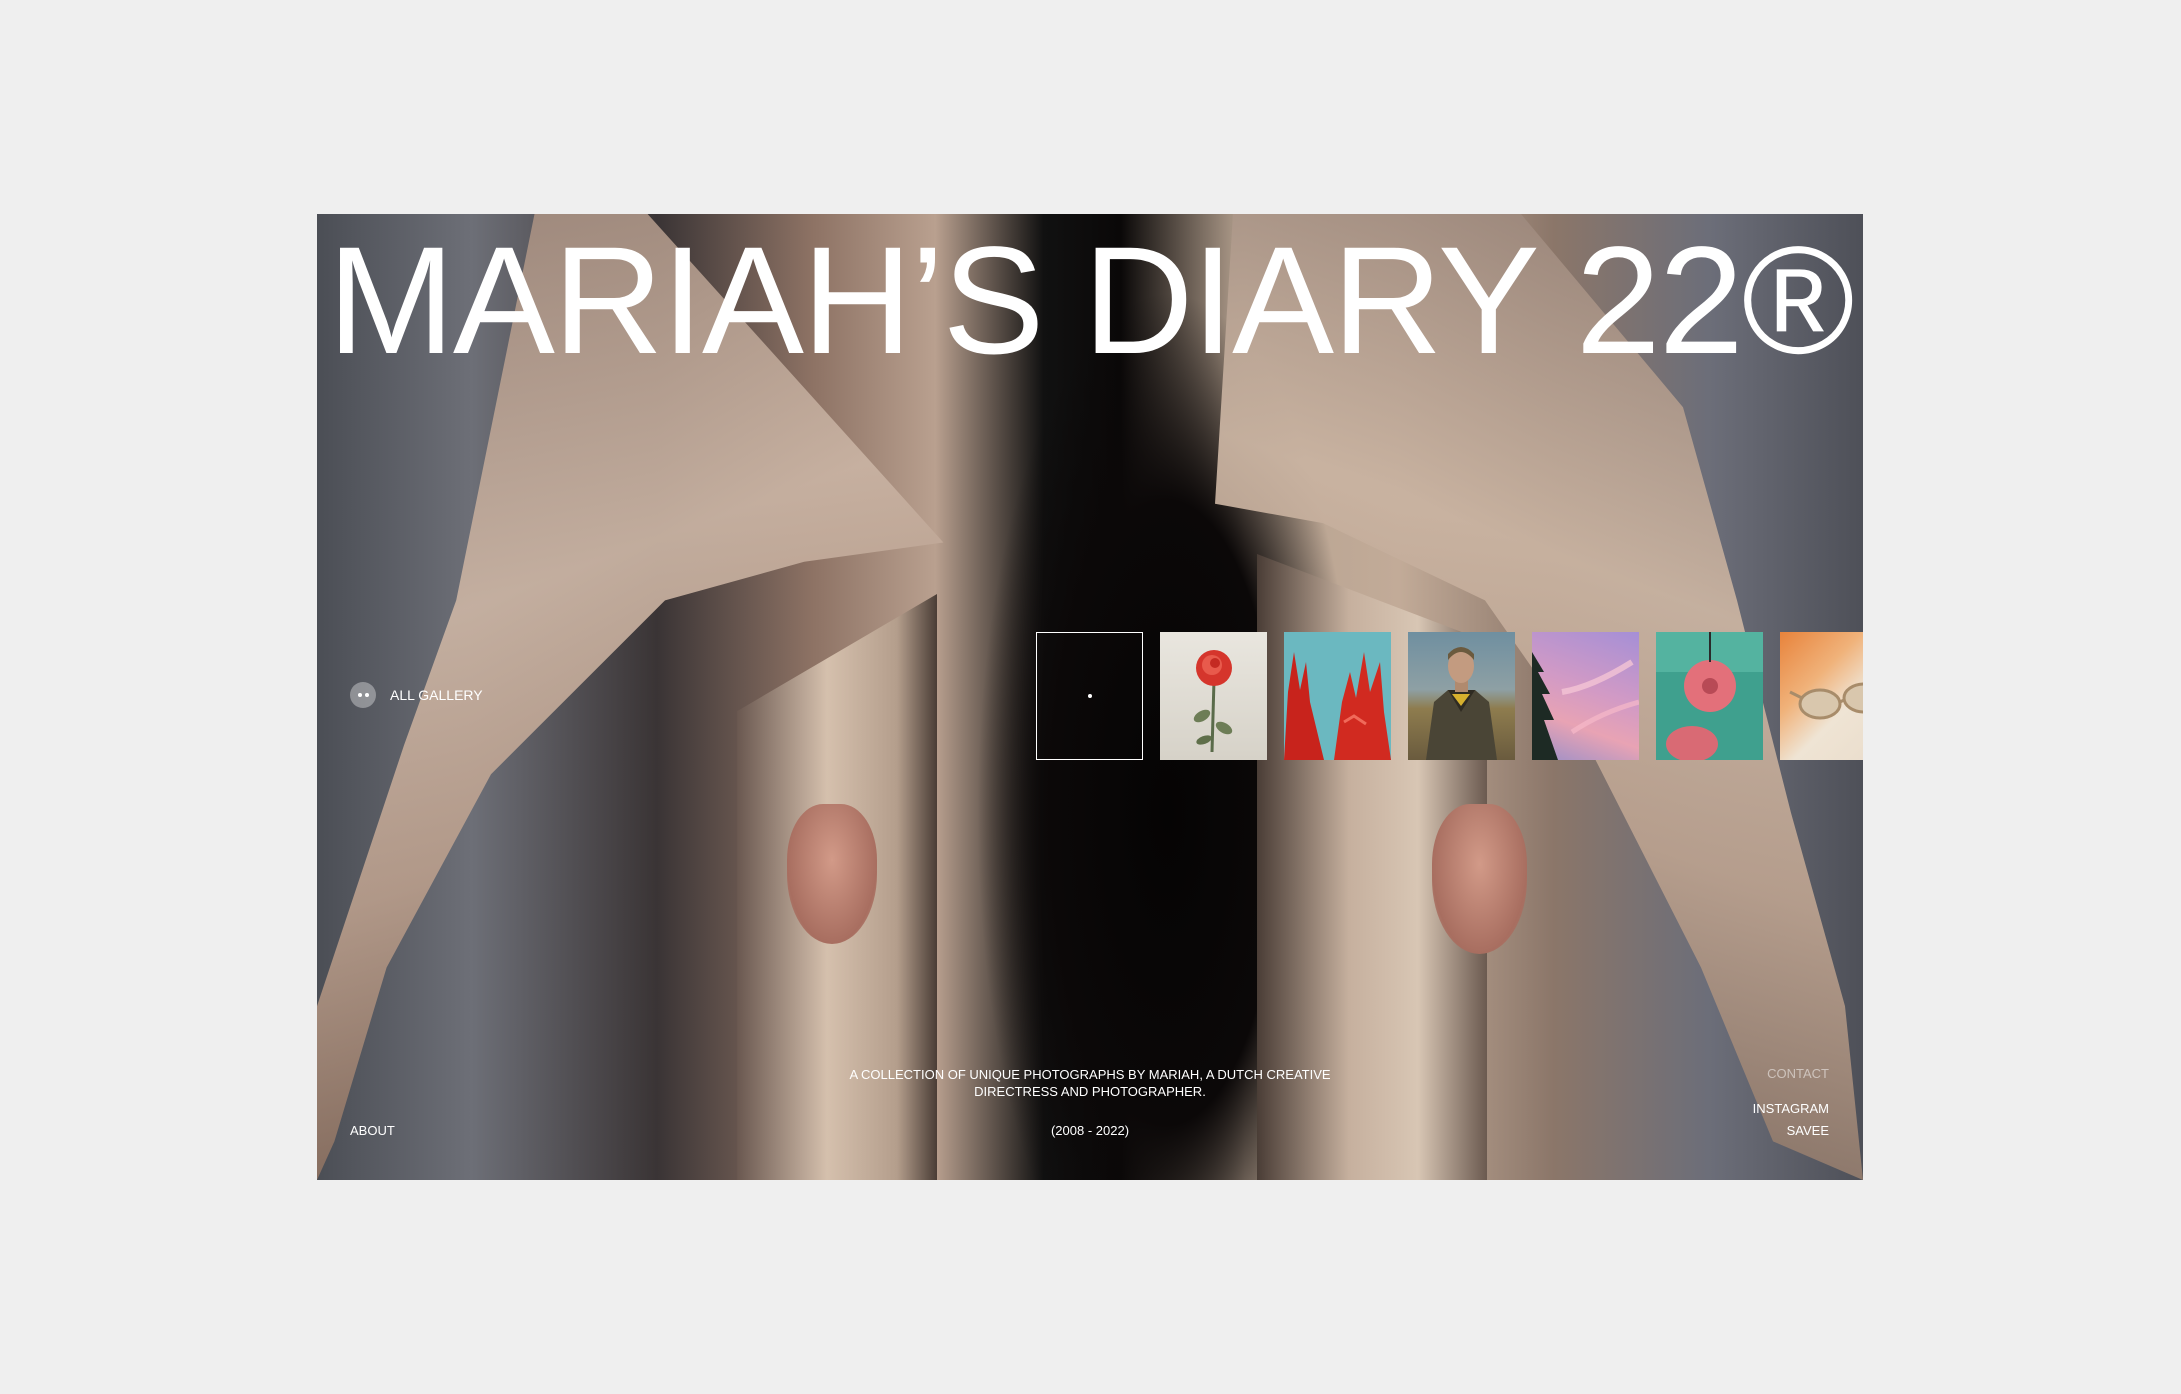 The width and height of the screenshot is (2181, 1394). I want to click on dot-icon, so click(1089, 696).